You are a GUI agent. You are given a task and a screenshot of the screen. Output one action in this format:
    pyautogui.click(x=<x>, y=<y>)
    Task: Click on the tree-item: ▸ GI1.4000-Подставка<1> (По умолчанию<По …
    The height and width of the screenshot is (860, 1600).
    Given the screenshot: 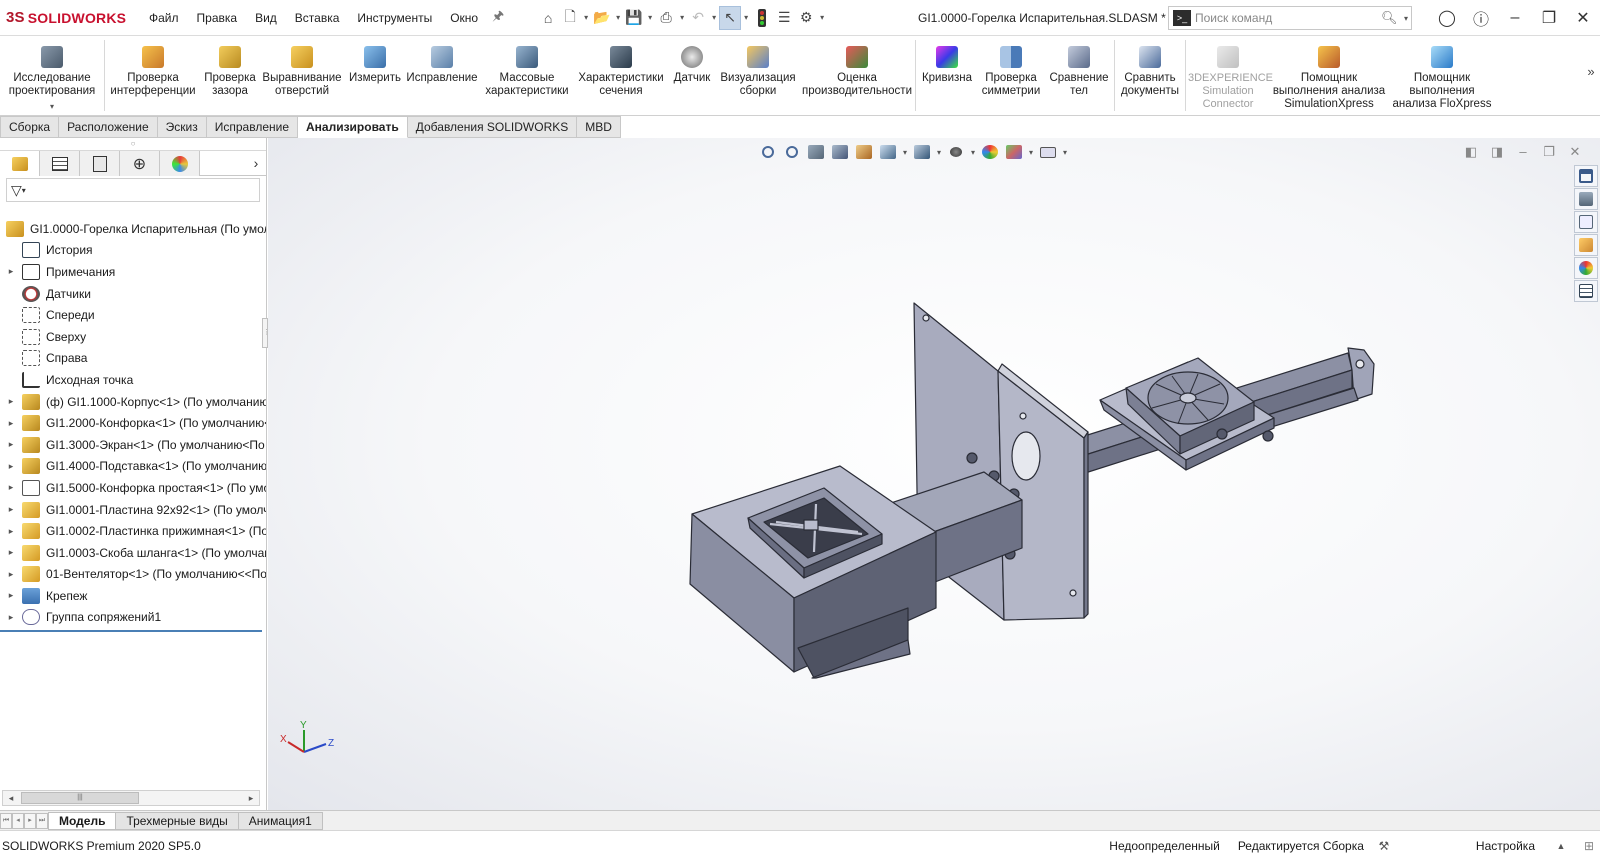 What is the action you would take?
    pyautogui.click(x=133, y=467)
    